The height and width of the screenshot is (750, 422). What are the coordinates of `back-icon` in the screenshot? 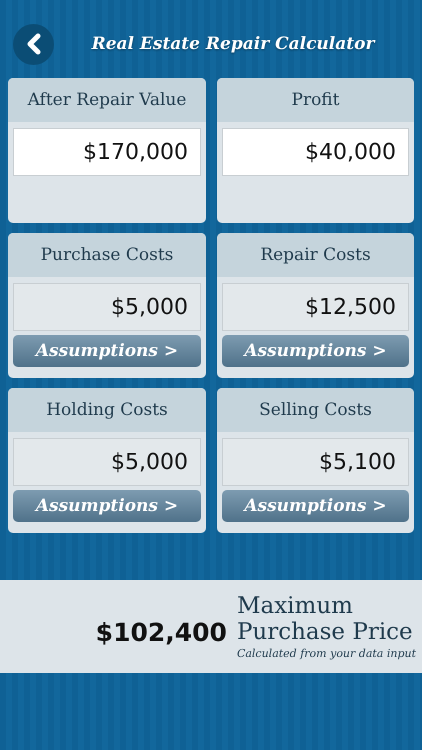 It's located at (34, 44).